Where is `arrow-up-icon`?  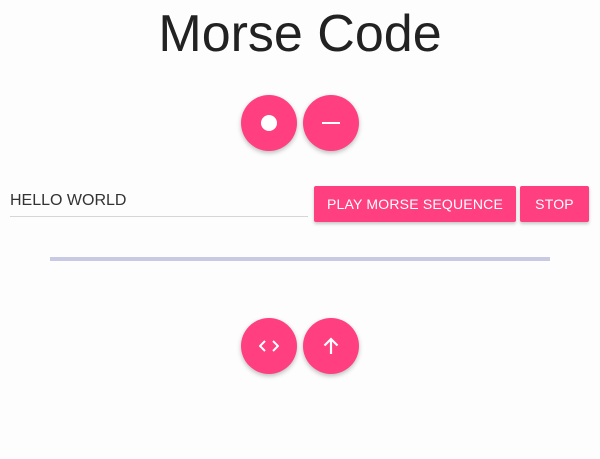 arrow-up-icon is located at coordinates (331, 346).